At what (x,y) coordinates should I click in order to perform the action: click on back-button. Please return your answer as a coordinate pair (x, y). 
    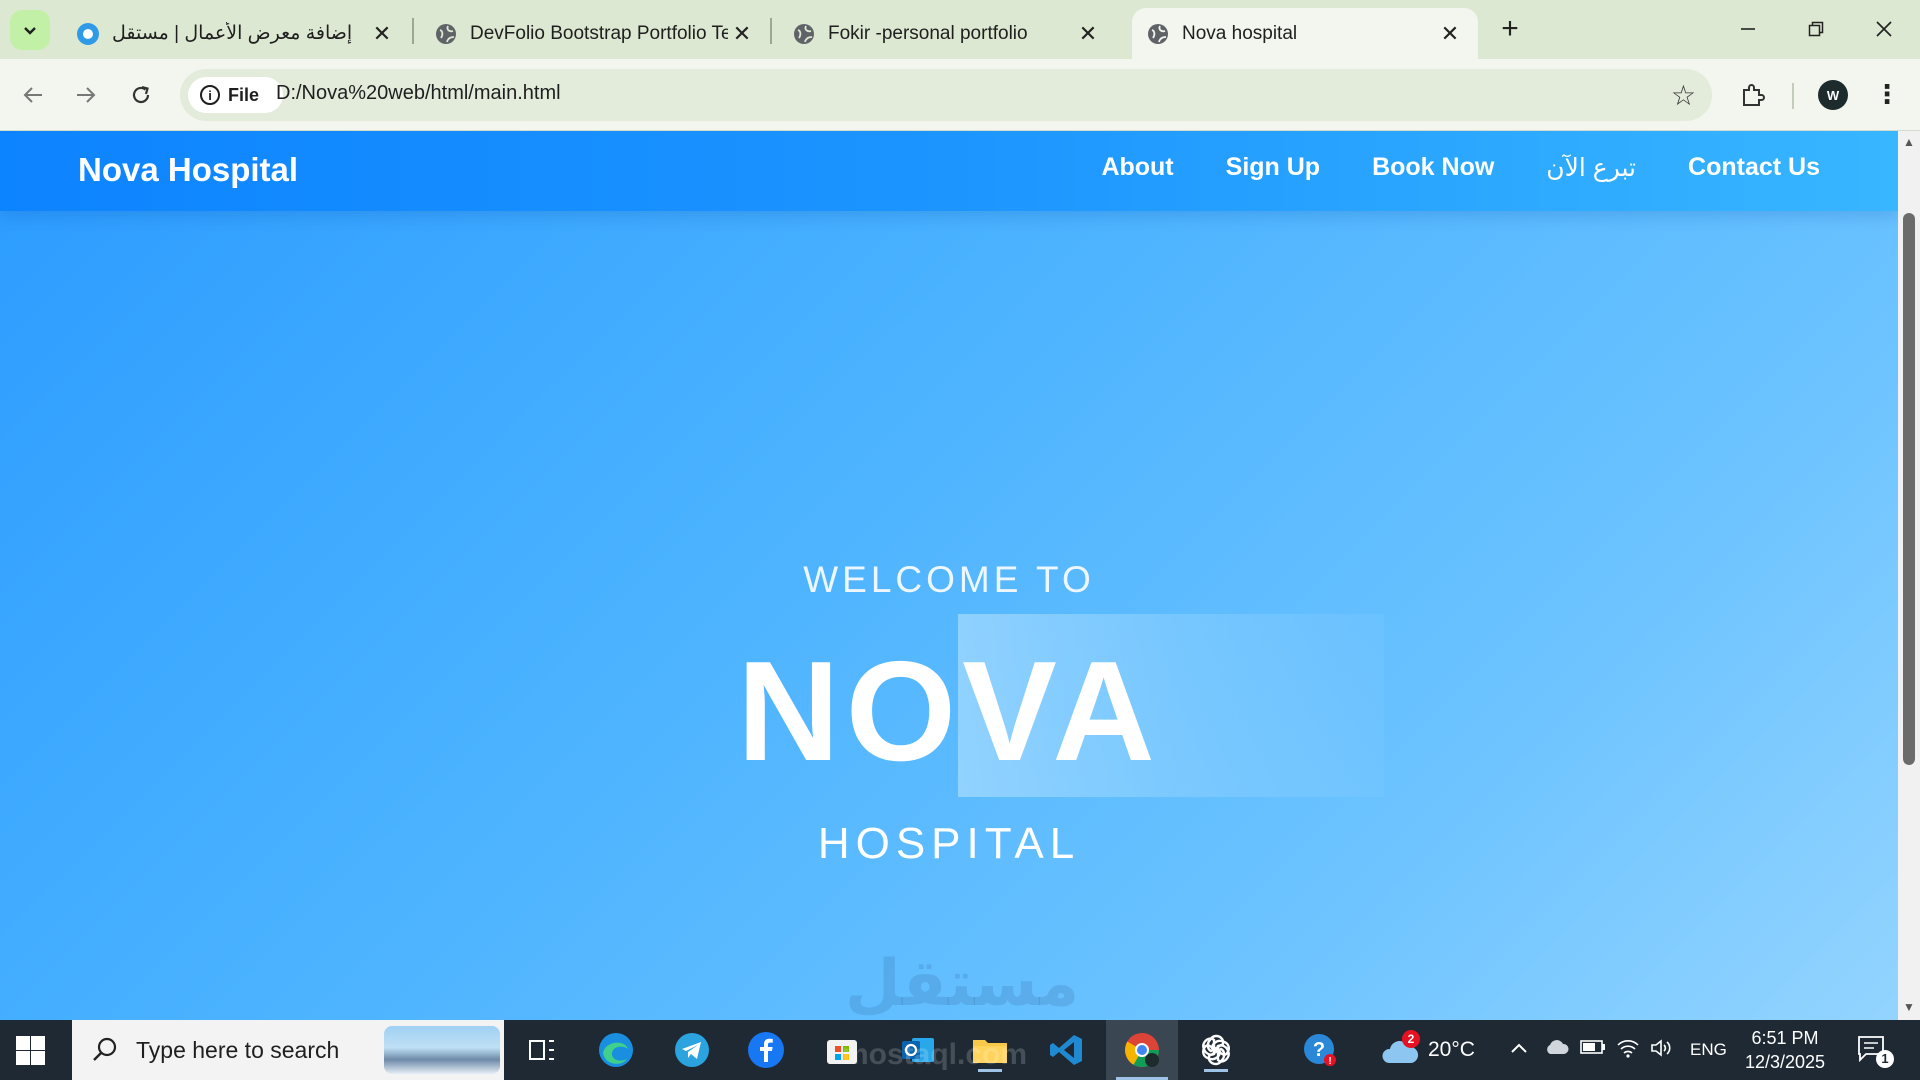
    Looking at the image, I should click on (33, 95).